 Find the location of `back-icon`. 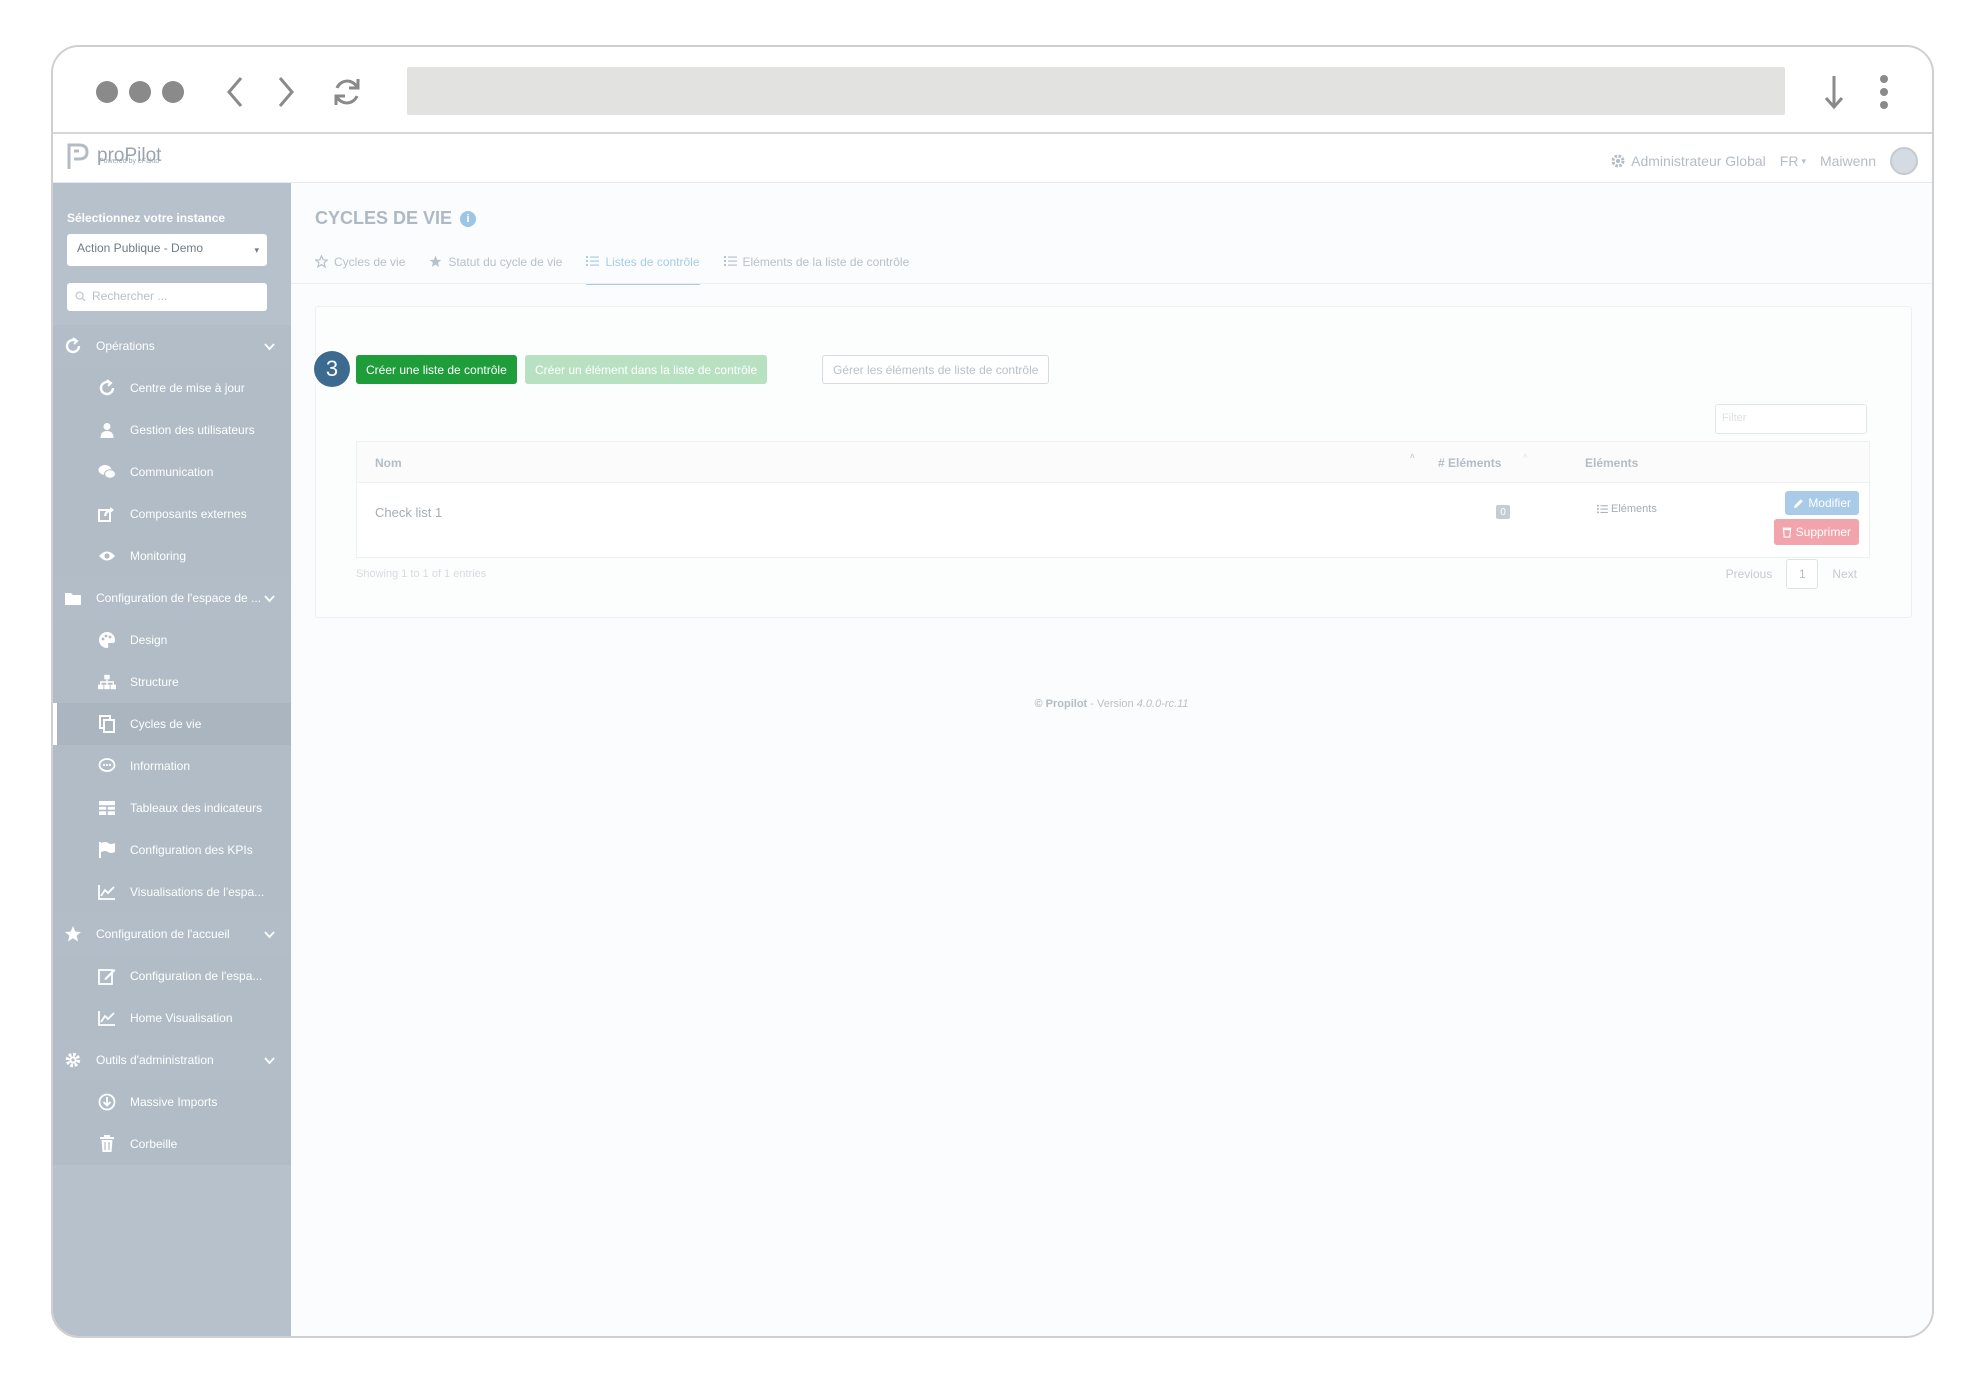

back-icon is located at coordinates (235, 92).